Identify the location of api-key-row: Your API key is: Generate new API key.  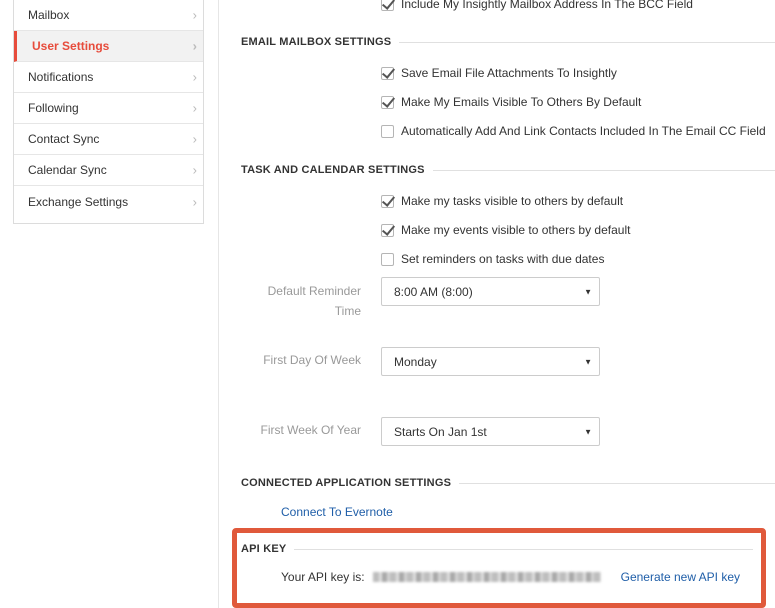
(510, 577).